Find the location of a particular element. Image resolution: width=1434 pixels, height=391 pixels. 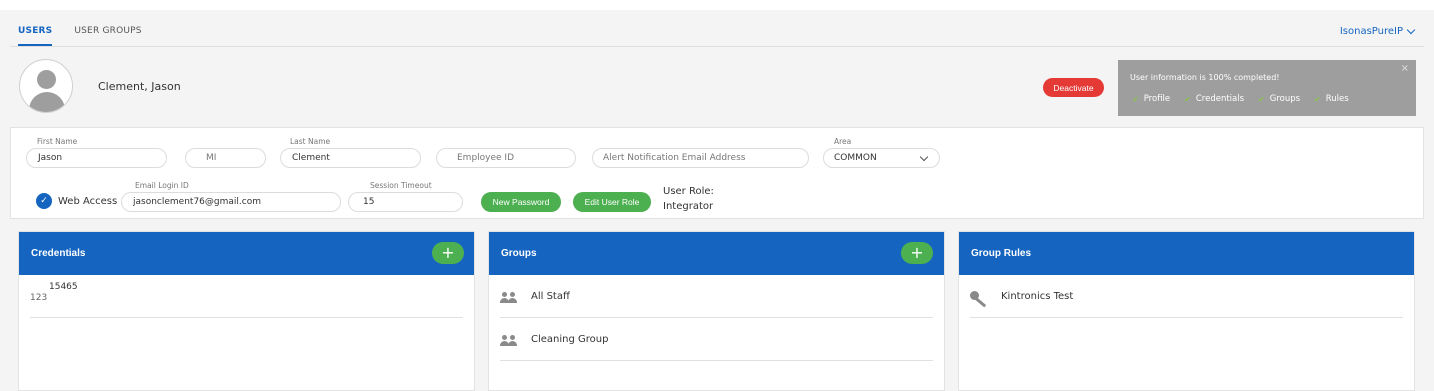

user-role-label: User Role: is located at coordinates (688, 191).